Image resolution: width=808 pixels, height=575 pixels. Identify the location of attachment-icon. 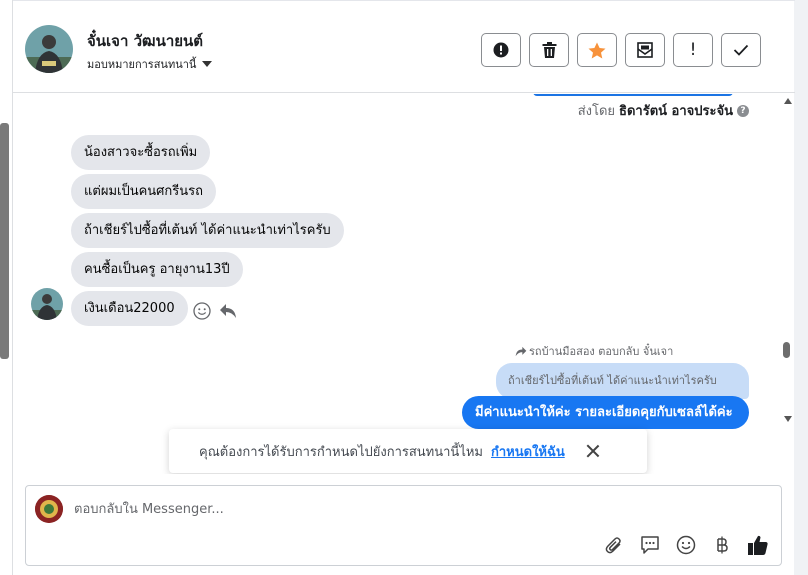
(614, 545).